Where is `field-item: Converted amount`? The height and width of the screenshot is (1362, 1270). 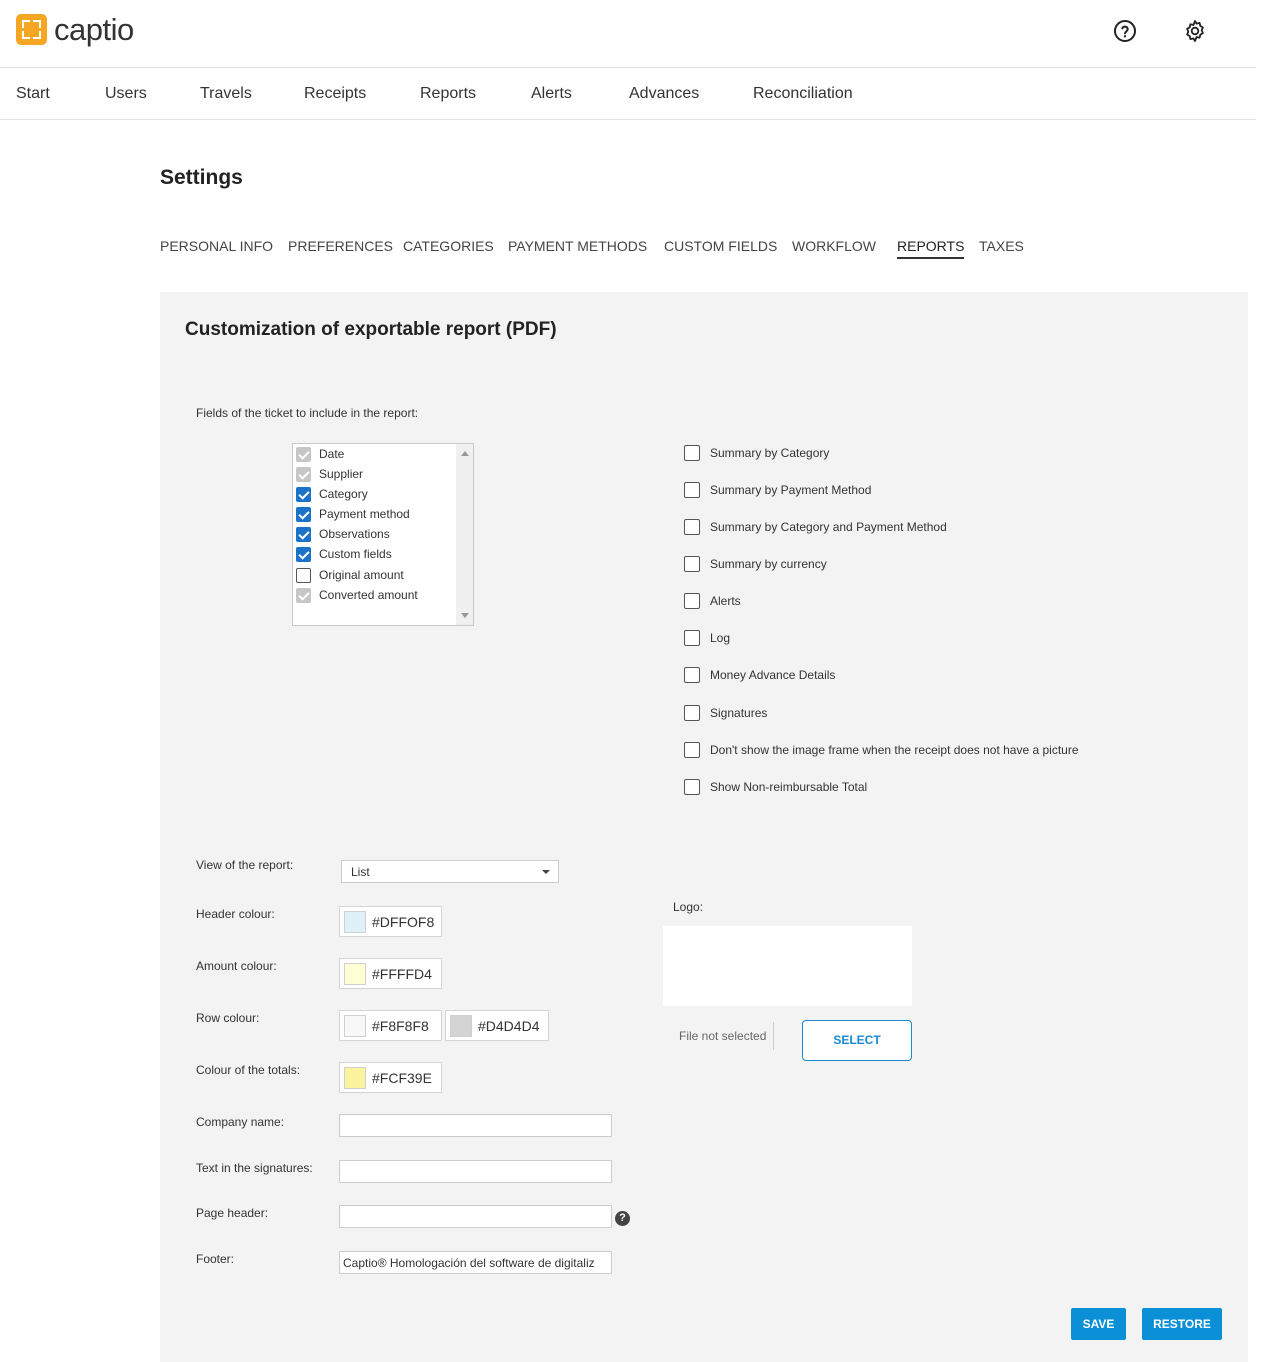
field-item: Converted amount is located at coordinates (357, 595).